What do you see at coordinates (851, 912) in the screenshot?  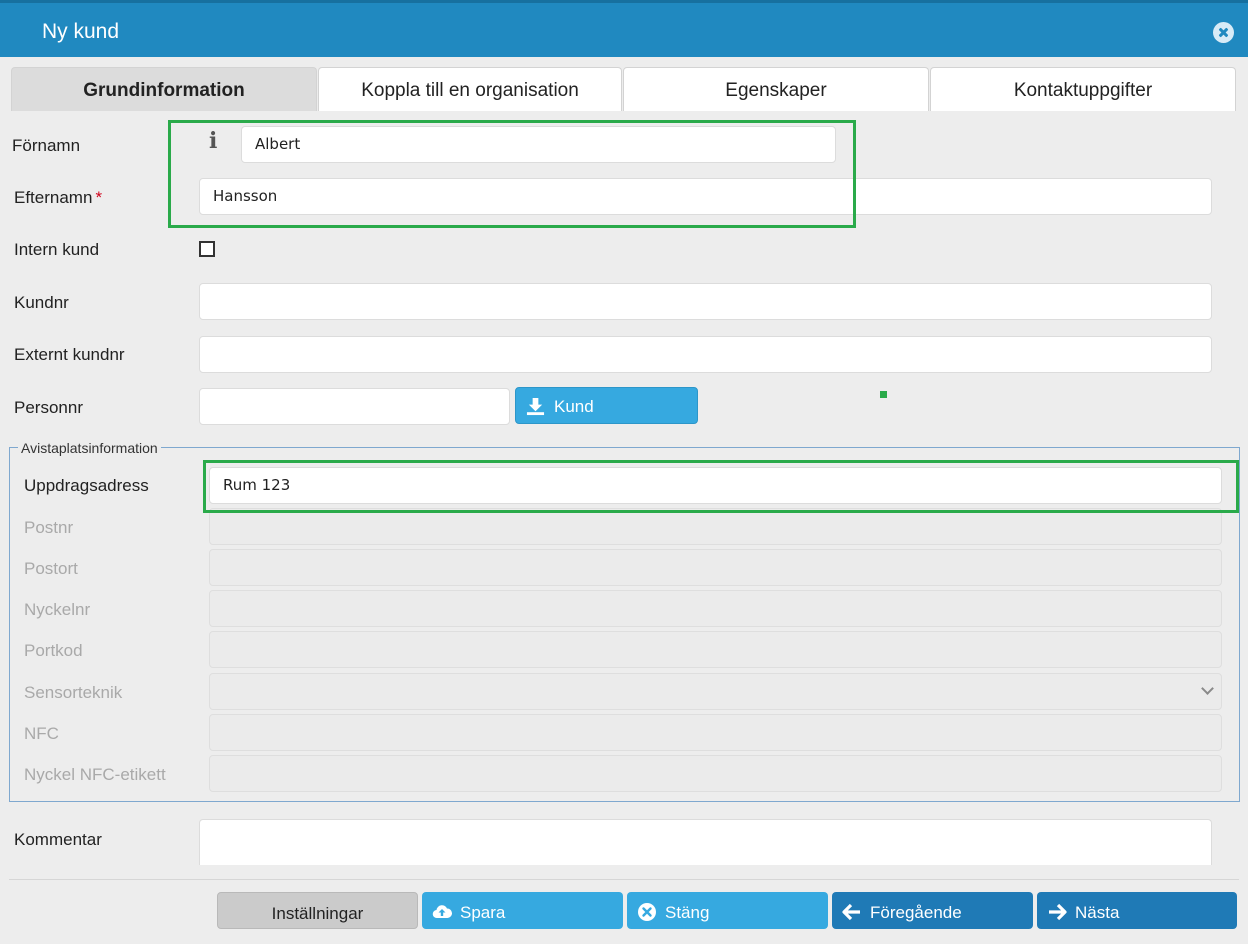 I see `arrow-left-icon` at bounding box center [851, 912].